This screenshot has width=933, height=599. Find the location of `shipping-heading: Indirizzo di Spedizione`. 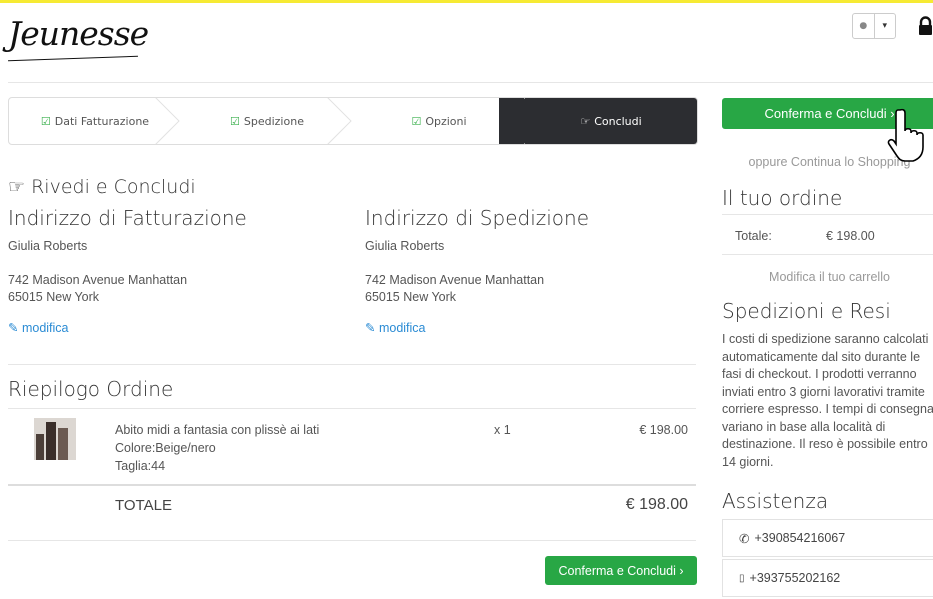

shipping-heading: Indirizzo di Spedizione is located at coordinates (477, 218).